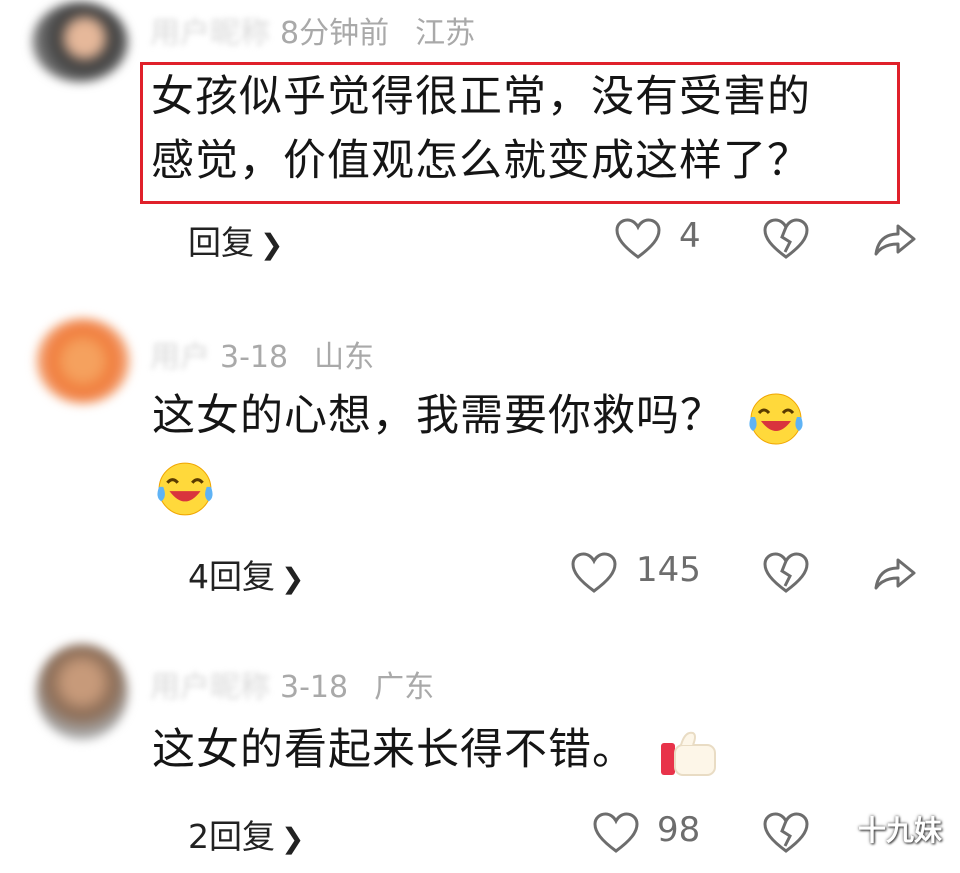  What do you see at coordinates (899, 830) in the screenshot?
I see `watermark-label: 十九妹` at bounding box center [899, 830].